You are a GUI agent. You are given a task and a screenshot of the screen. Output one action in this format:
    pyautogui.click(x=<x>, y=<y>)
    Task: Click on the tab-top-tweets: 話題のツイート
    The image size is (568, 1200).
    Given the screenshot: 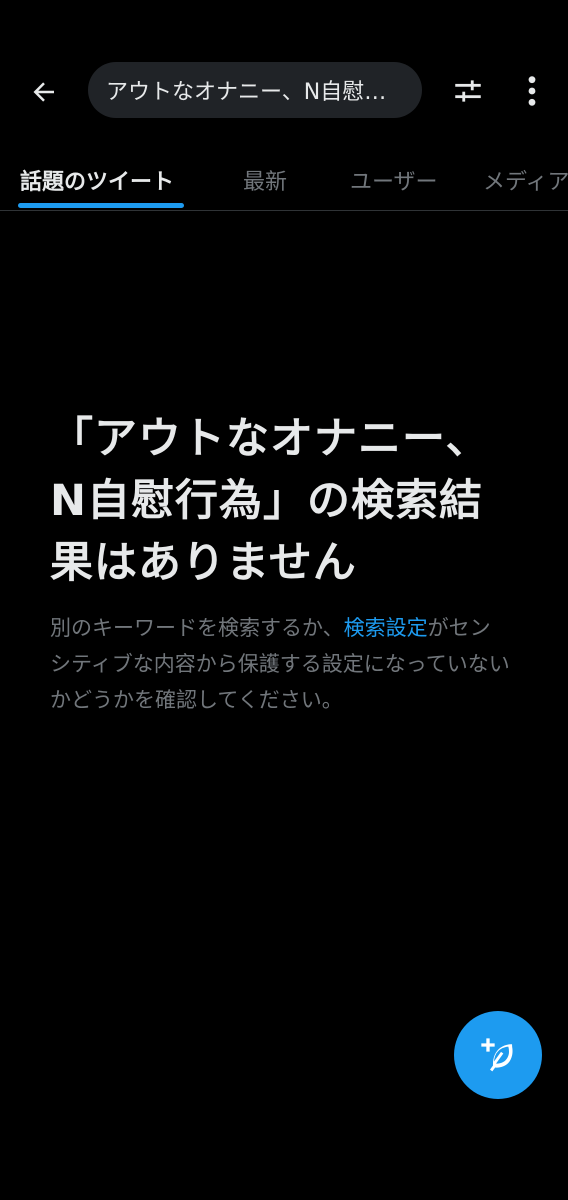 What is the action you would take?
    pyautogui.click(x=97, y=180)
    